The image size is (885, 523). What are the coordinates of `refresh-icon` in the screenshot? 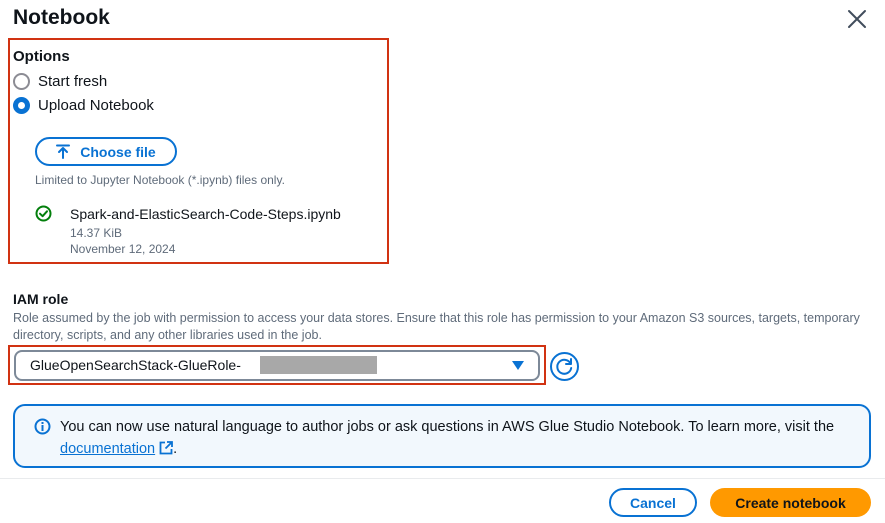 It's located at (564, 366).